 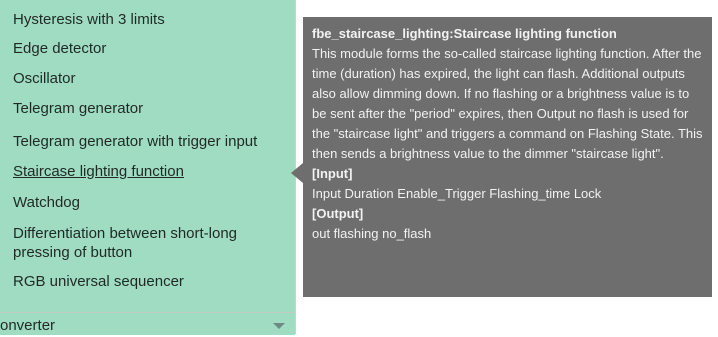 I want to click on category-label: onverter, so click(x=28, y=325).